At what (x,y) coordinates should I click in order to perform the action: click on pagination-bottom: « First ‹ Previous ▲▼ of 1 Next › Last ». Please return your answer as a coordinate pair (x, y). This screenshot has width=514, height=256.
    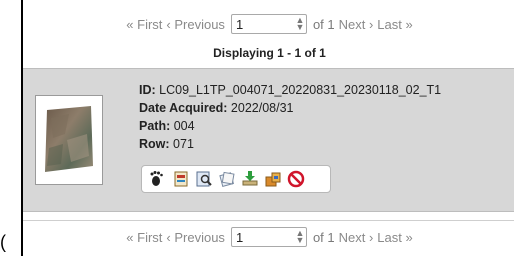
    Looking at the image, I should click on (268, 236).